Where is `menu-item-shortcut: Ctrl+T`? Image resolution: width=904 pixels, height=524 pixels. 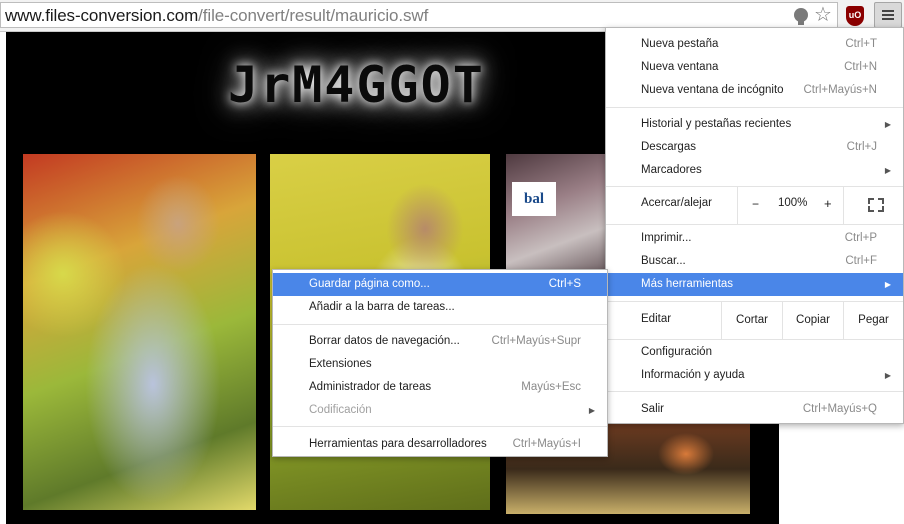
menu-item-shortcut: Ctrl+T is located at coordinates (861, 44).